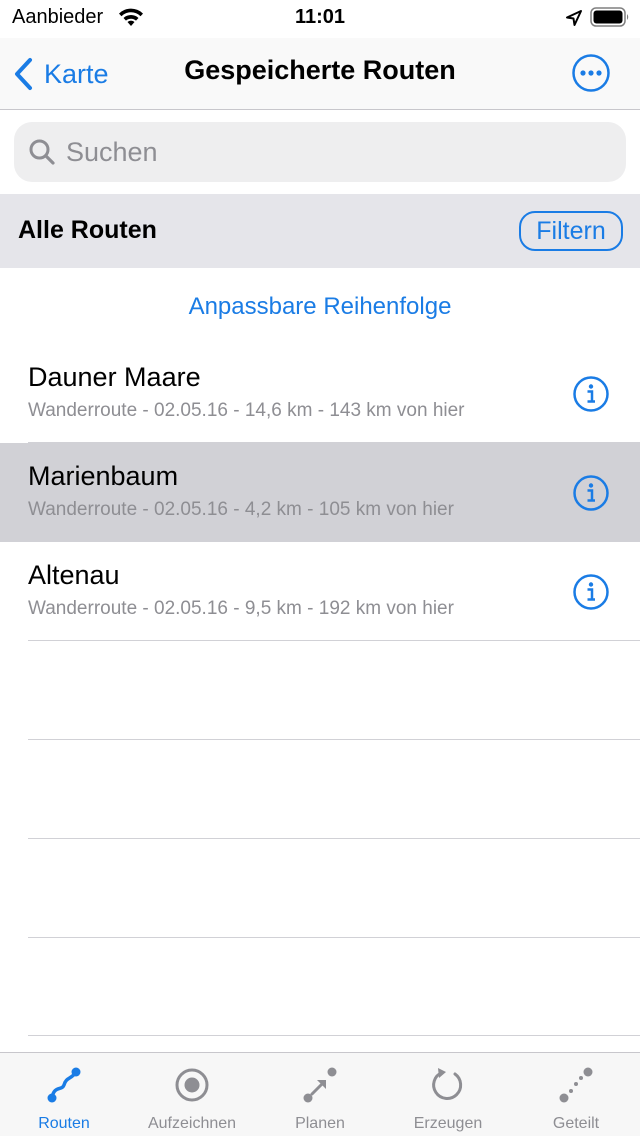  Describe the element at coordinates (192, 1123) in the screenshot. I see `tab-label: Aufzeichnen` at that location.